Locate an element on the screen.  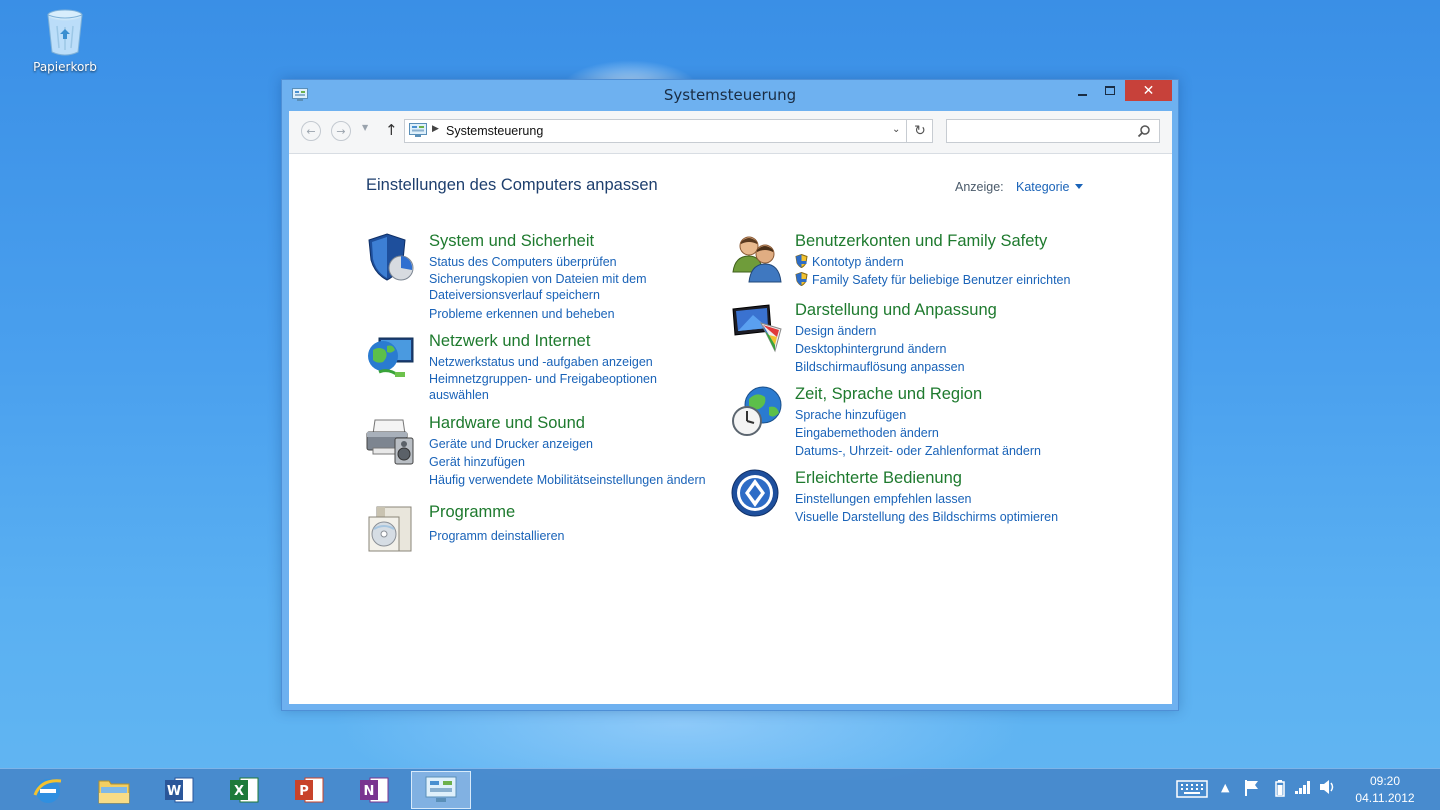
taskbar-powerpoint: P is located at coordinates (309, 790).